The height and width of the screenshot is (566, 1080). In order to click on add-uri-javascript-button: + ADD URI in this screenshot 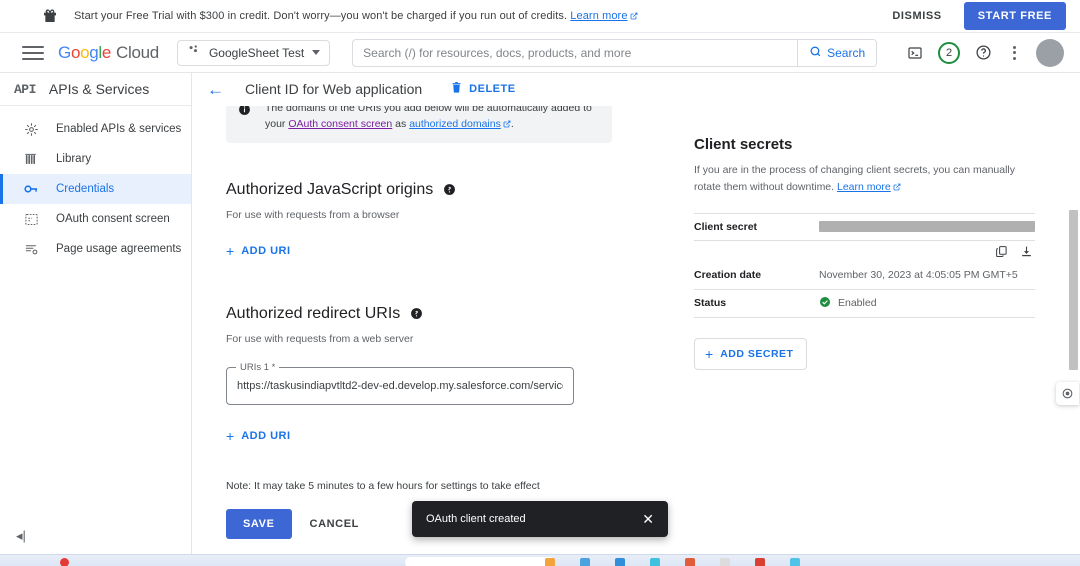, I will do `click(258, 251)`.